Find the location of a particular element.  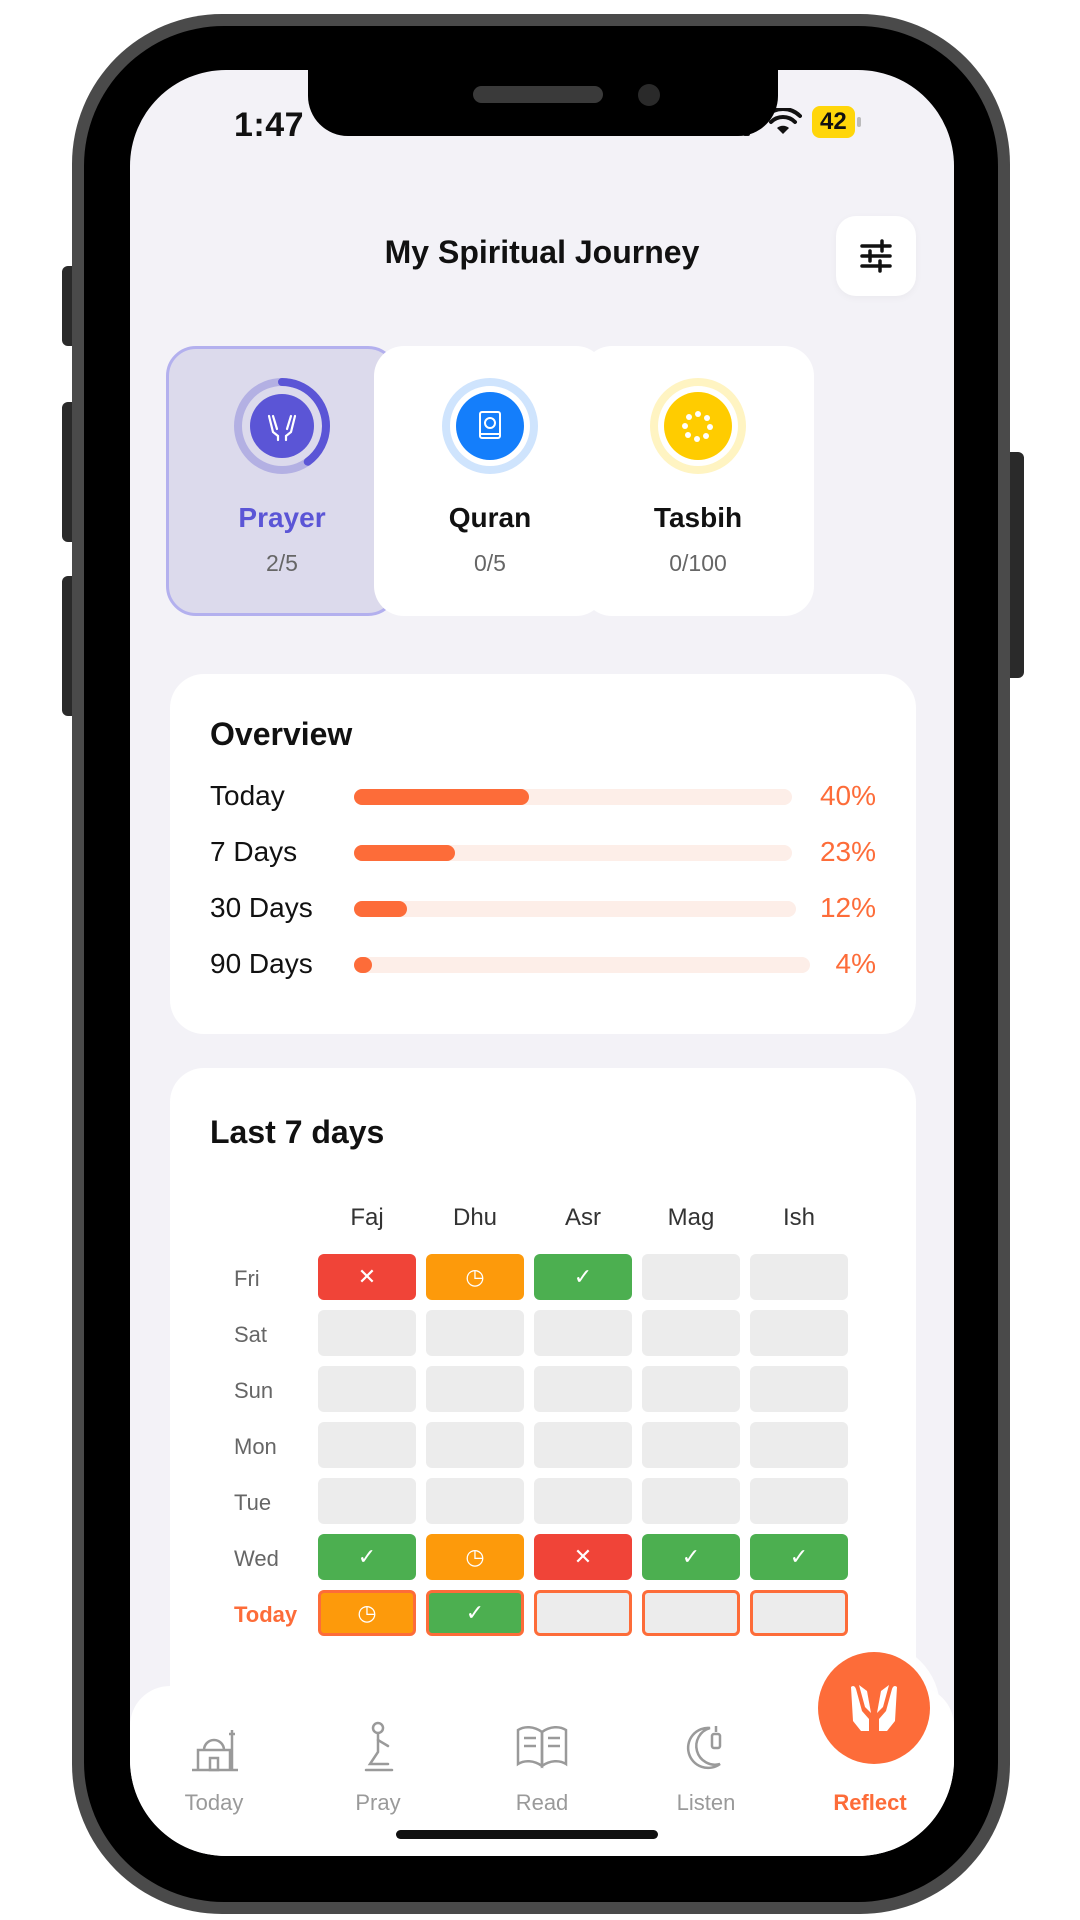

status-cell-sat-faj is located at coordinates (367, 1333).